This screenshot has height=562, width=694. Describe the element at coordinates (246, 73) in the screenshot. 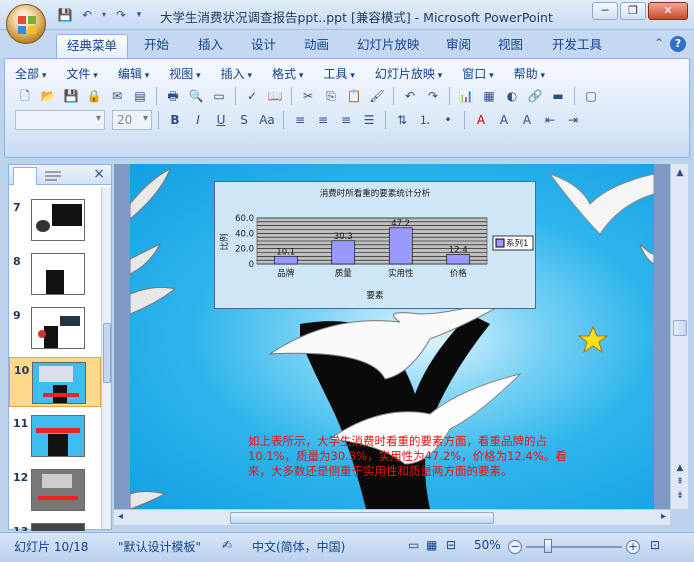

I see `menu-insert: 插入` at that location.